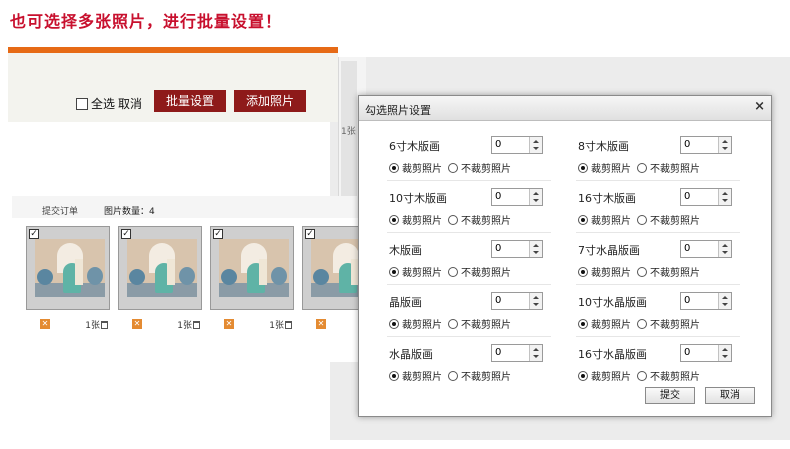  What do you see at coordinates (658, 210) in the screenshot?
I see `print-option: 16寸木版画 0 裁剪照片 不裁剪照片` at bounding box center [658, 210].